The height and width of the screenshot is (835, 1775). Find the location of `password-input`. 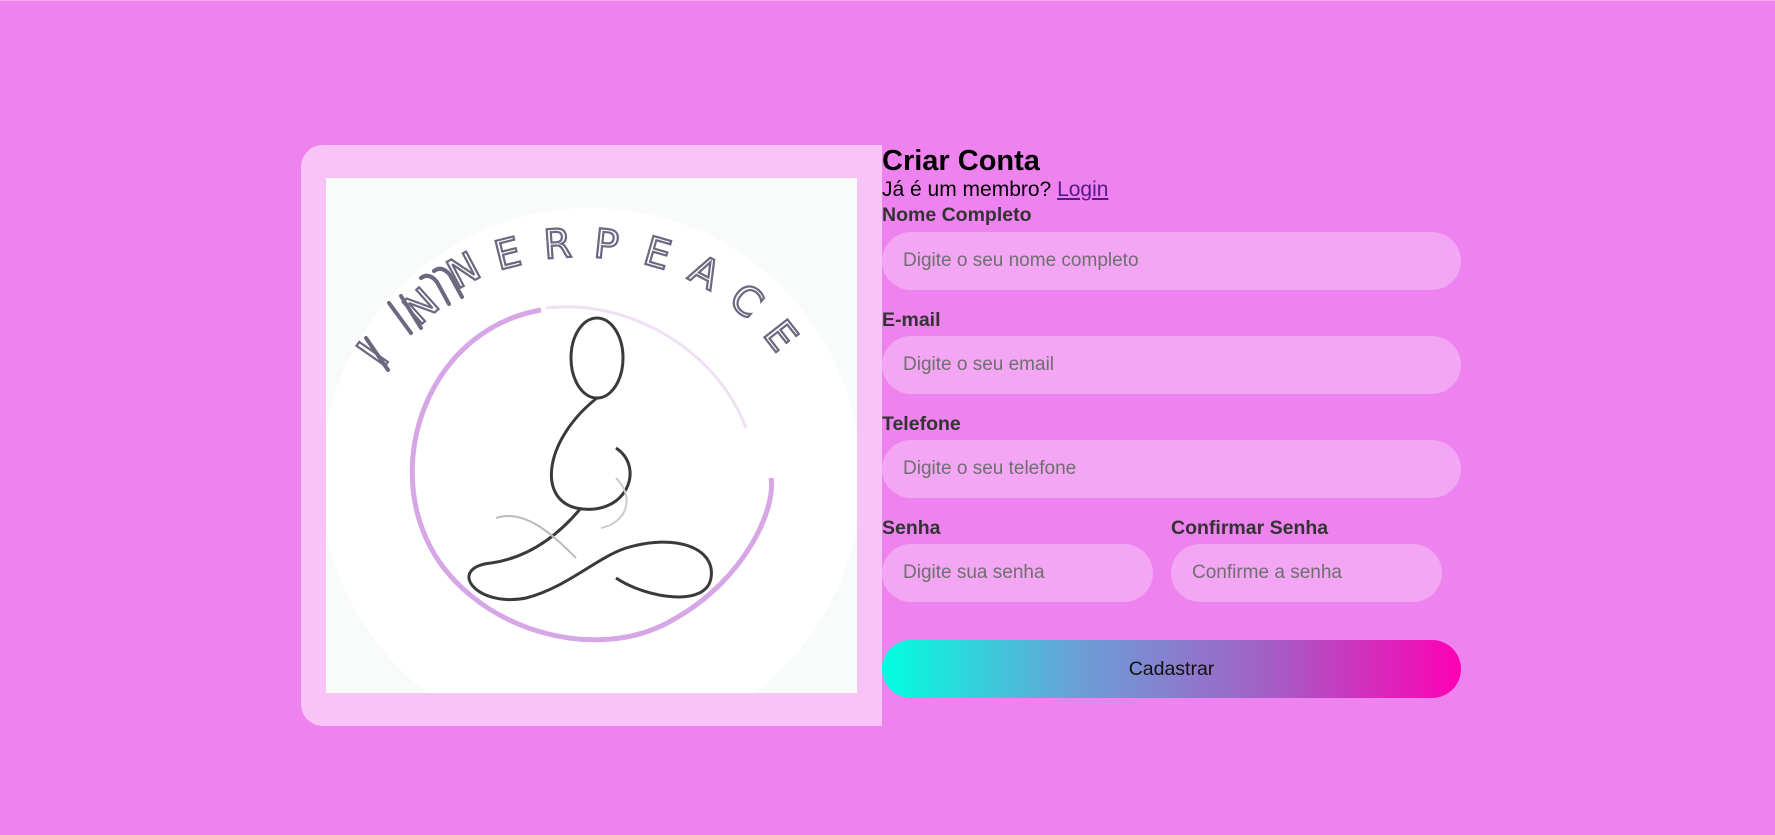

password-input is located at coordinates (1017, 573).